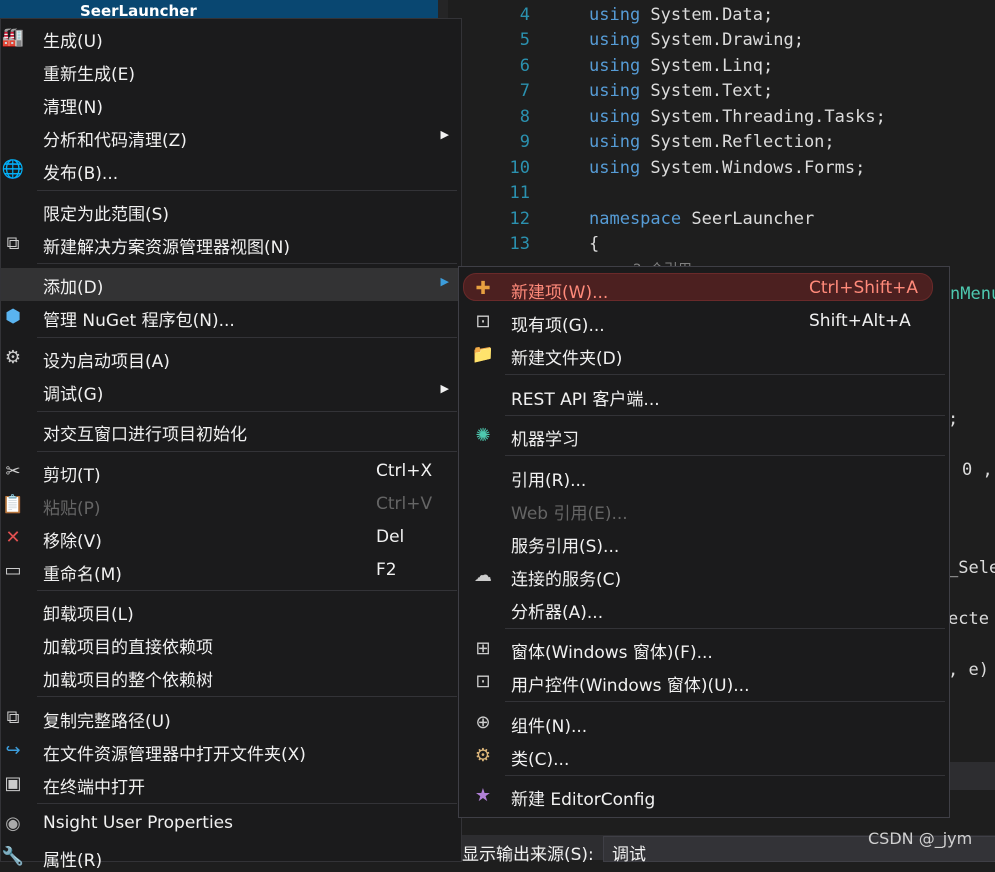  Describe the element at coordinates (231, 750) in the screenshot. I see `menu-item-open-folder: ↪ 在文件资源管理器中打开文件夹(X)` at that location.